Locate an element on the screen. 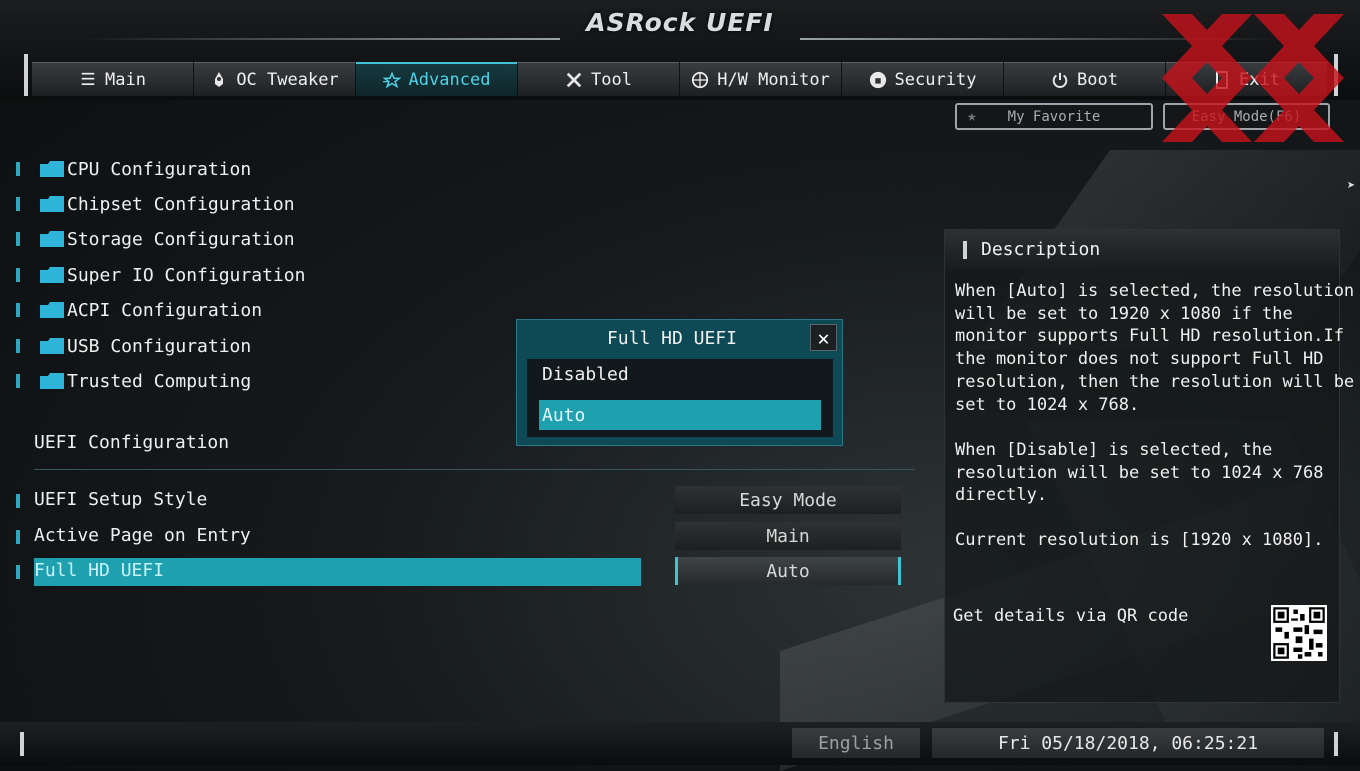 The height and width of the screenshot is (771, 1360). shield-icon is located at coordinates (878, 80).